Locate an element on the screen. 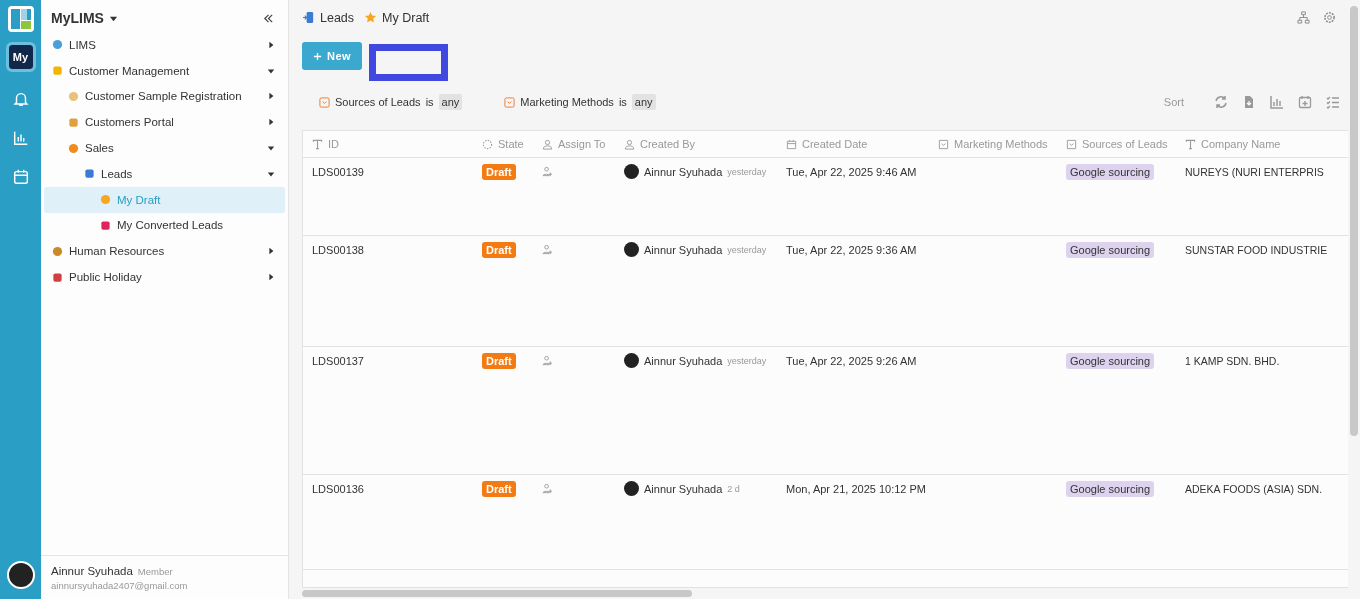 Image resolution: width=1360 pixels, height=599 pixels. created-date: Tue, Apr 22, 2025 9:26 AM is located at coordinates (851, 361).